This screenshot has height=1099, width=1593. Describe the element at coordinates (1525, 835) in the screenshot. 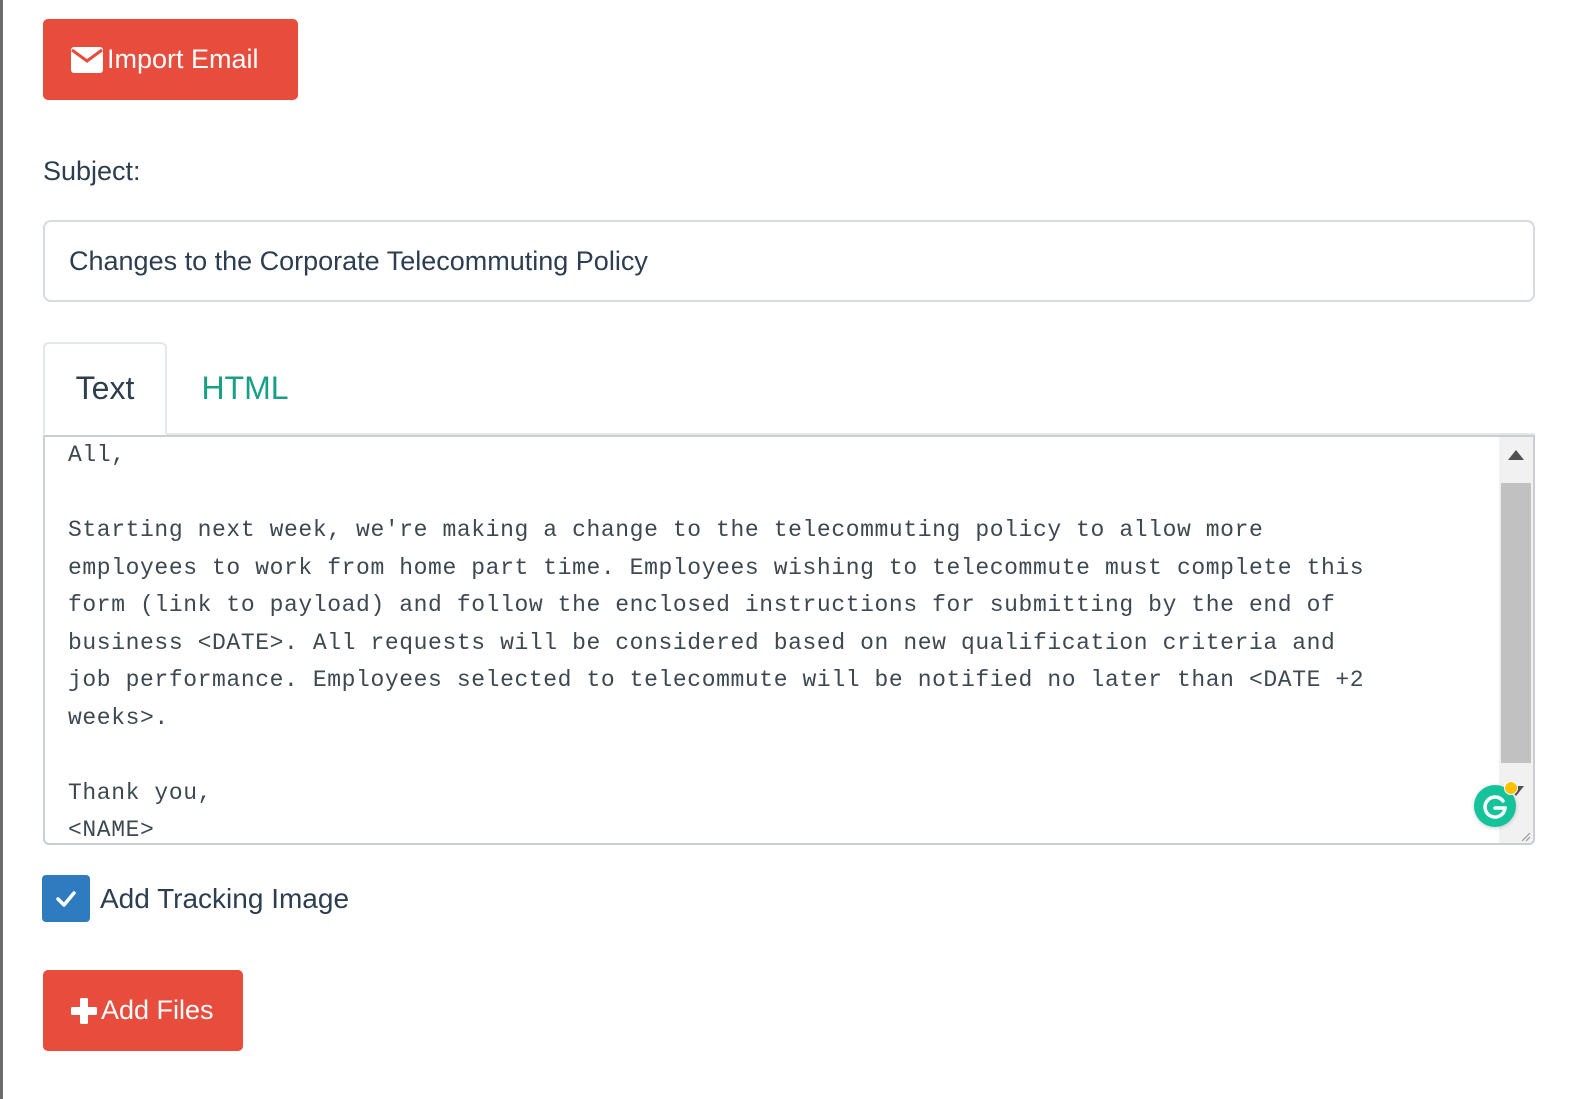

I see `resize-grip-icon` at that location.